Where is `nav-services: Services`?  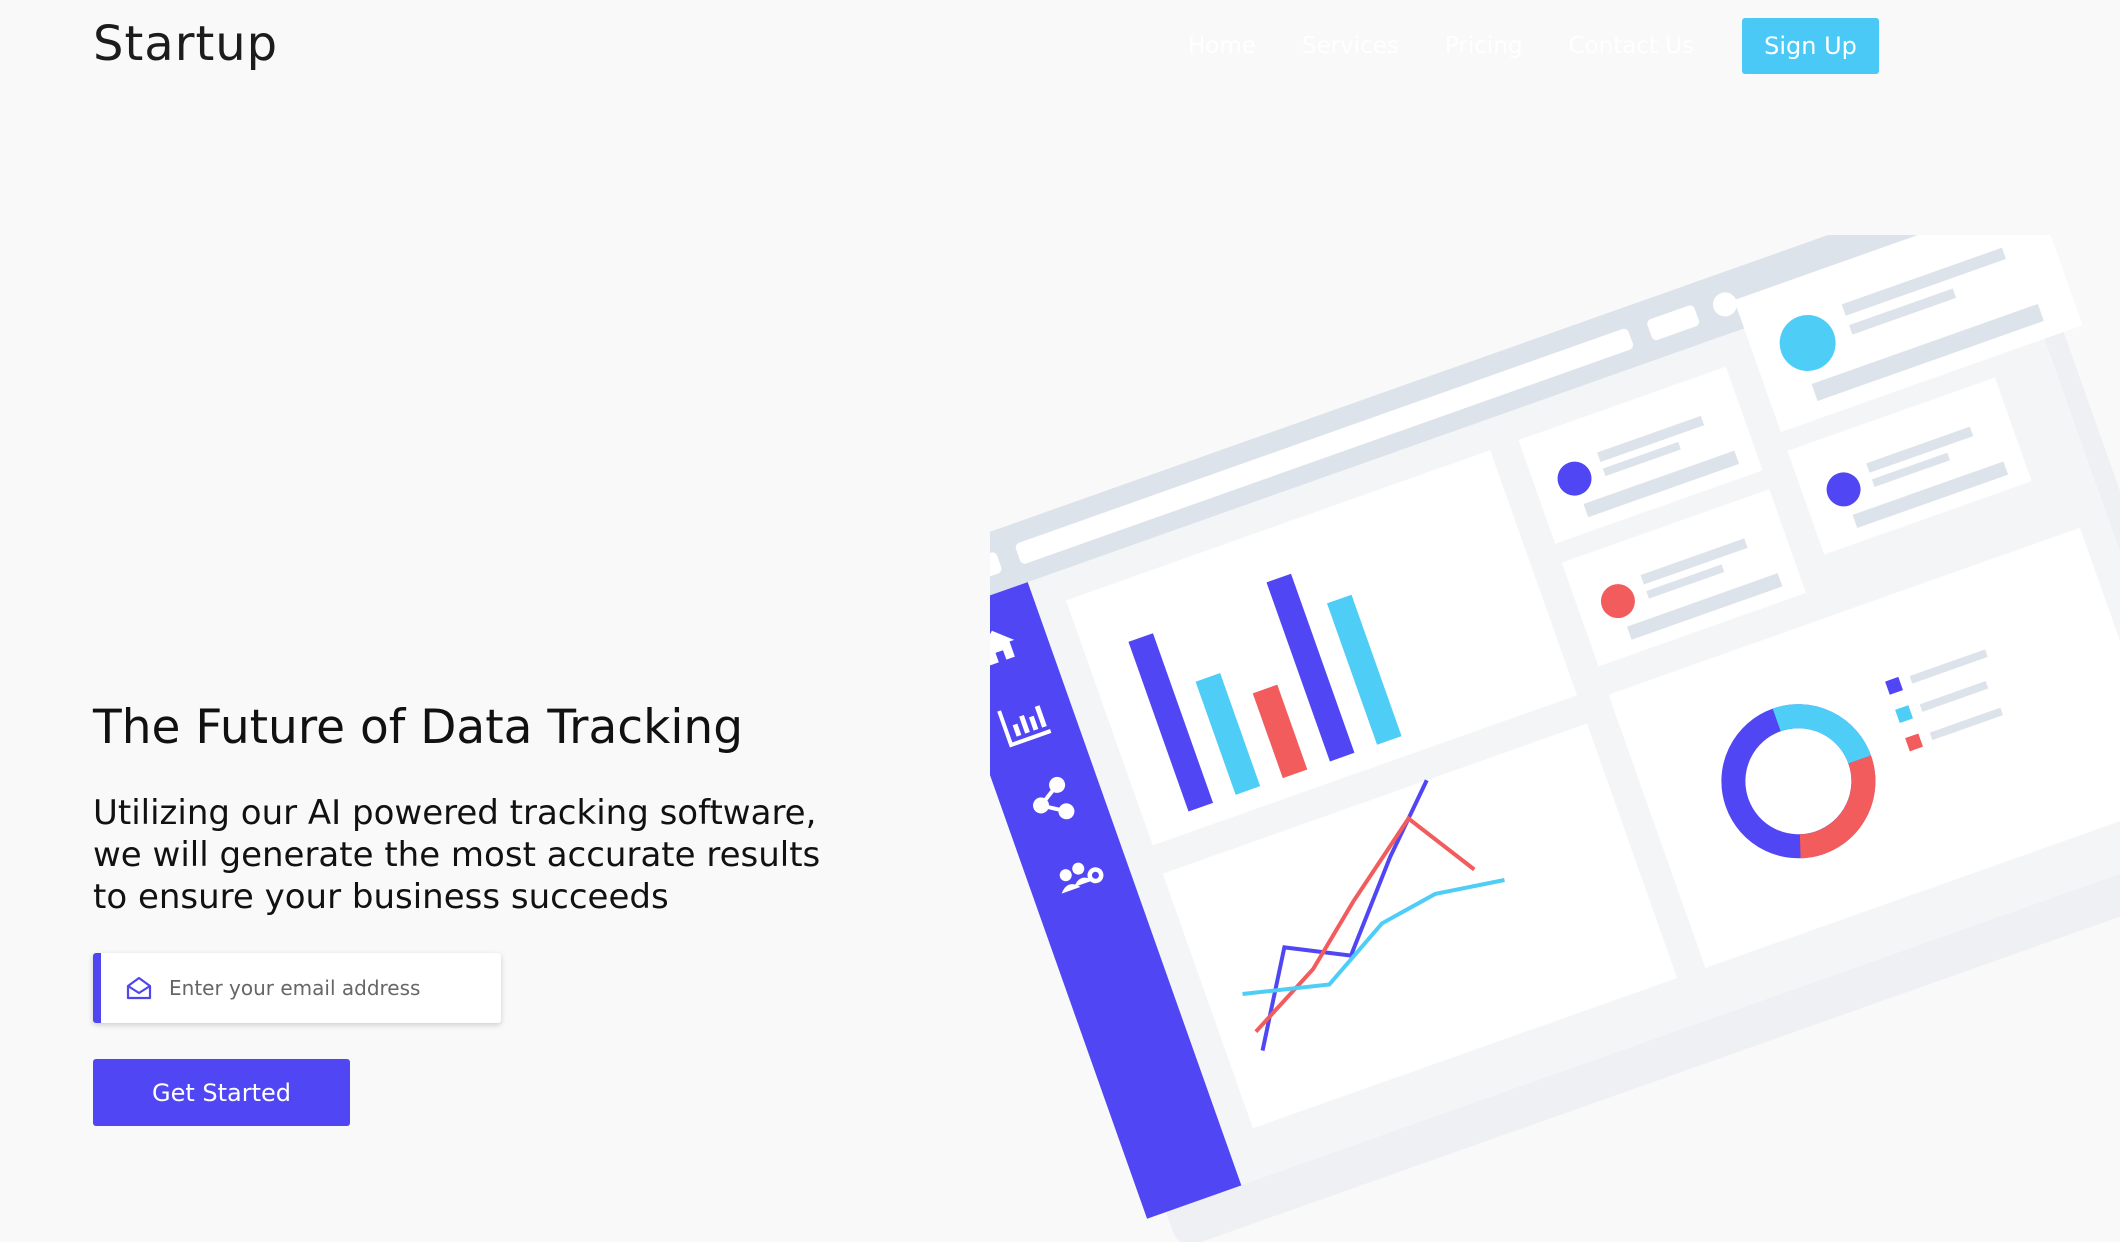 nav-services: Services is located at coordinates (1350, 46).